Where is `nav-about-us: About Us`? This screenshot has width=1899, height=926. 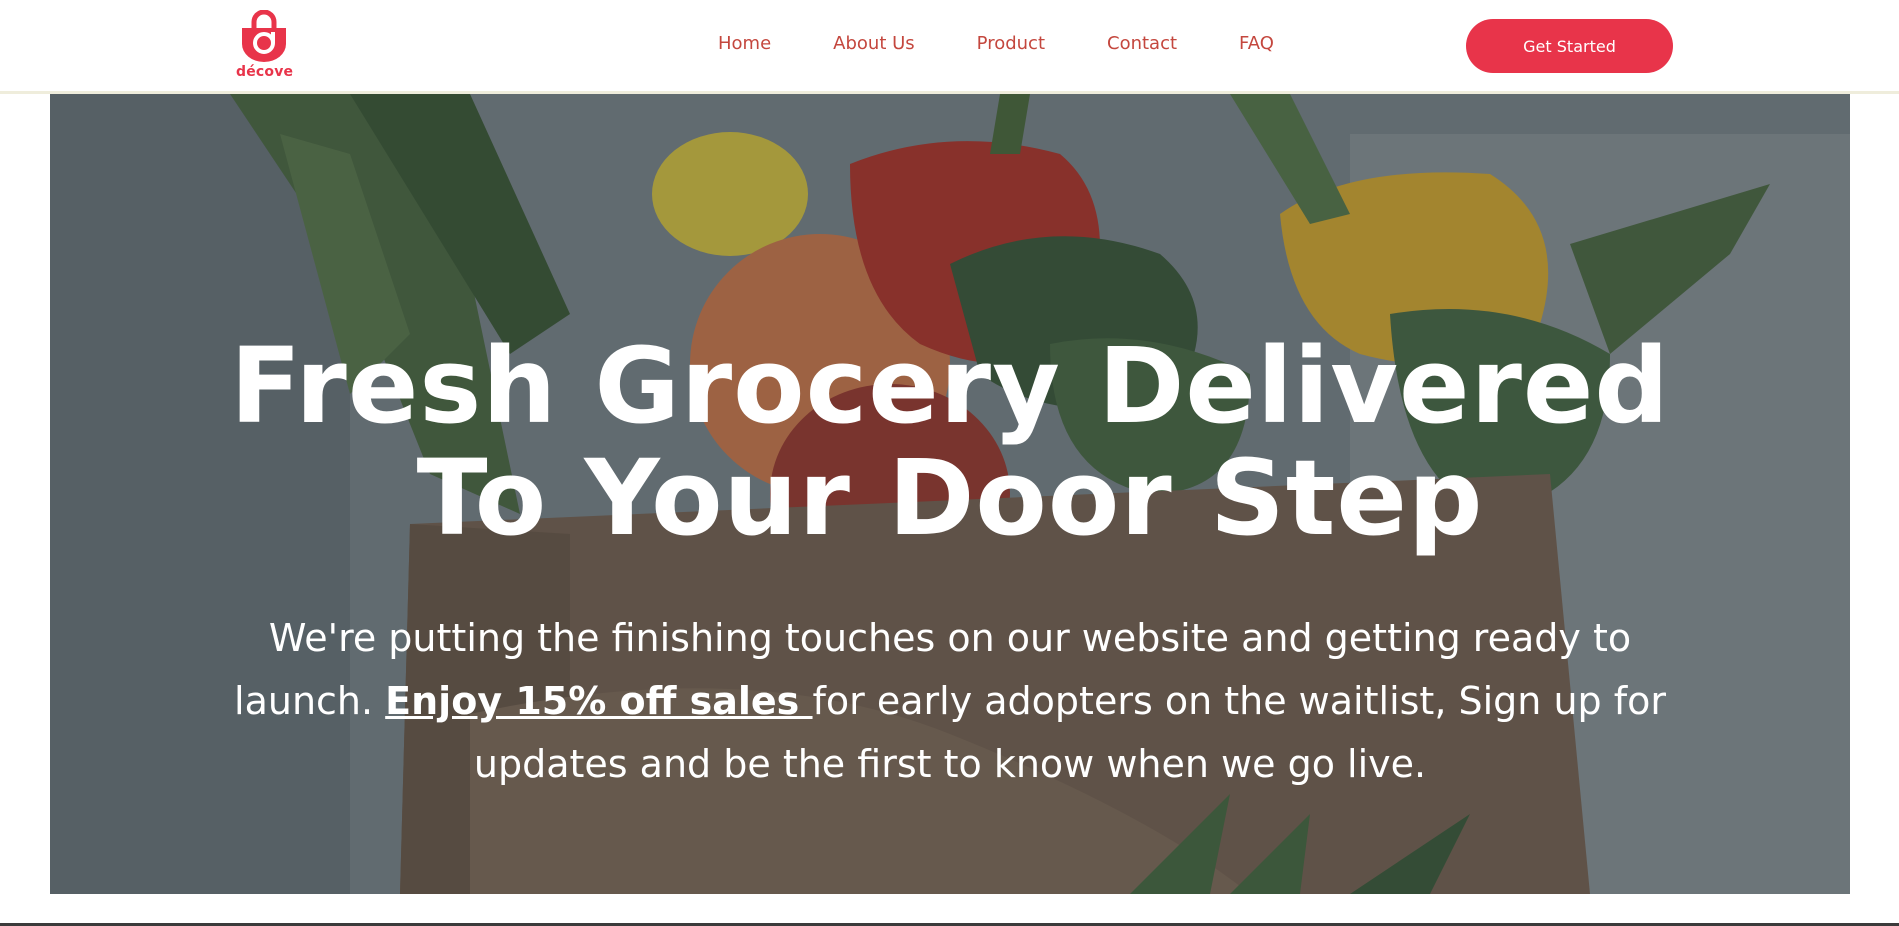 nav-about-us: About Us is located at coordinates (874, 43).